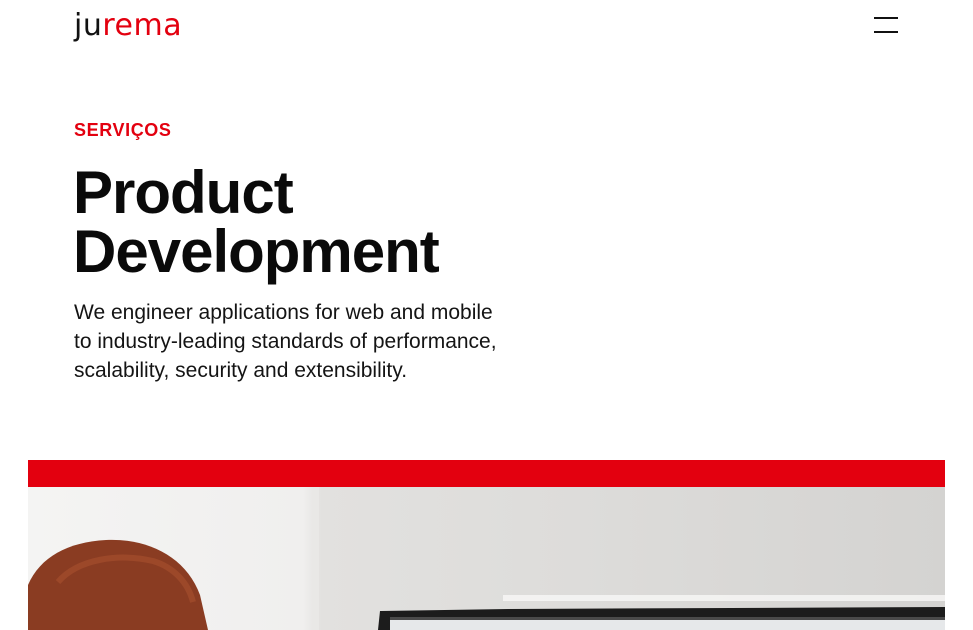 The height and width of the screenshot is (630, 973). I want to click on page-title-line-1: Product, so click(183, 192).